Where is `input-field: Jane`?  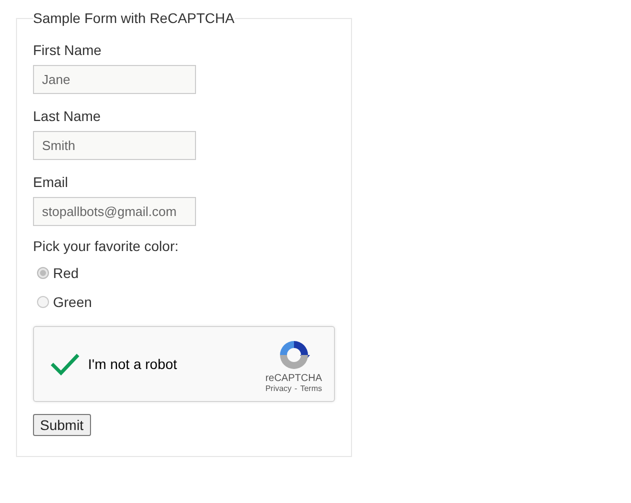 input-field: Jane is located at coordinates (114, 79).